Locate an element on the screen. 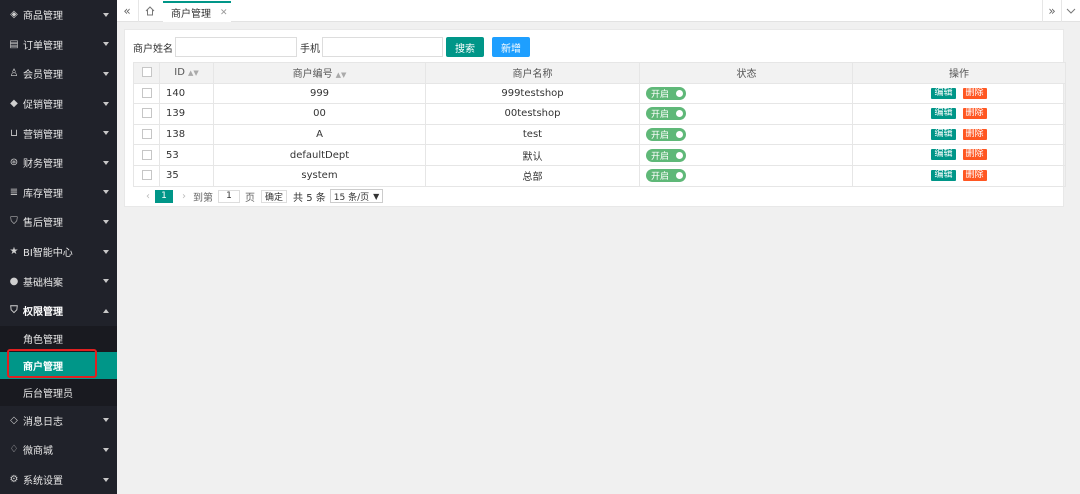  nav-marketing: ⊔ 营销管理 is located at coordinates (58, 133).